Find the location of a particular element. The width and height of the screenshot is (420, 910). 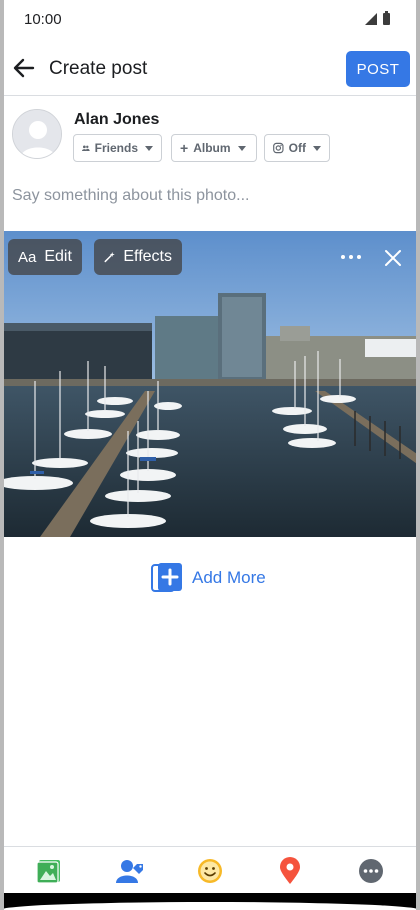

back-button is located at coordinates (24, 68).